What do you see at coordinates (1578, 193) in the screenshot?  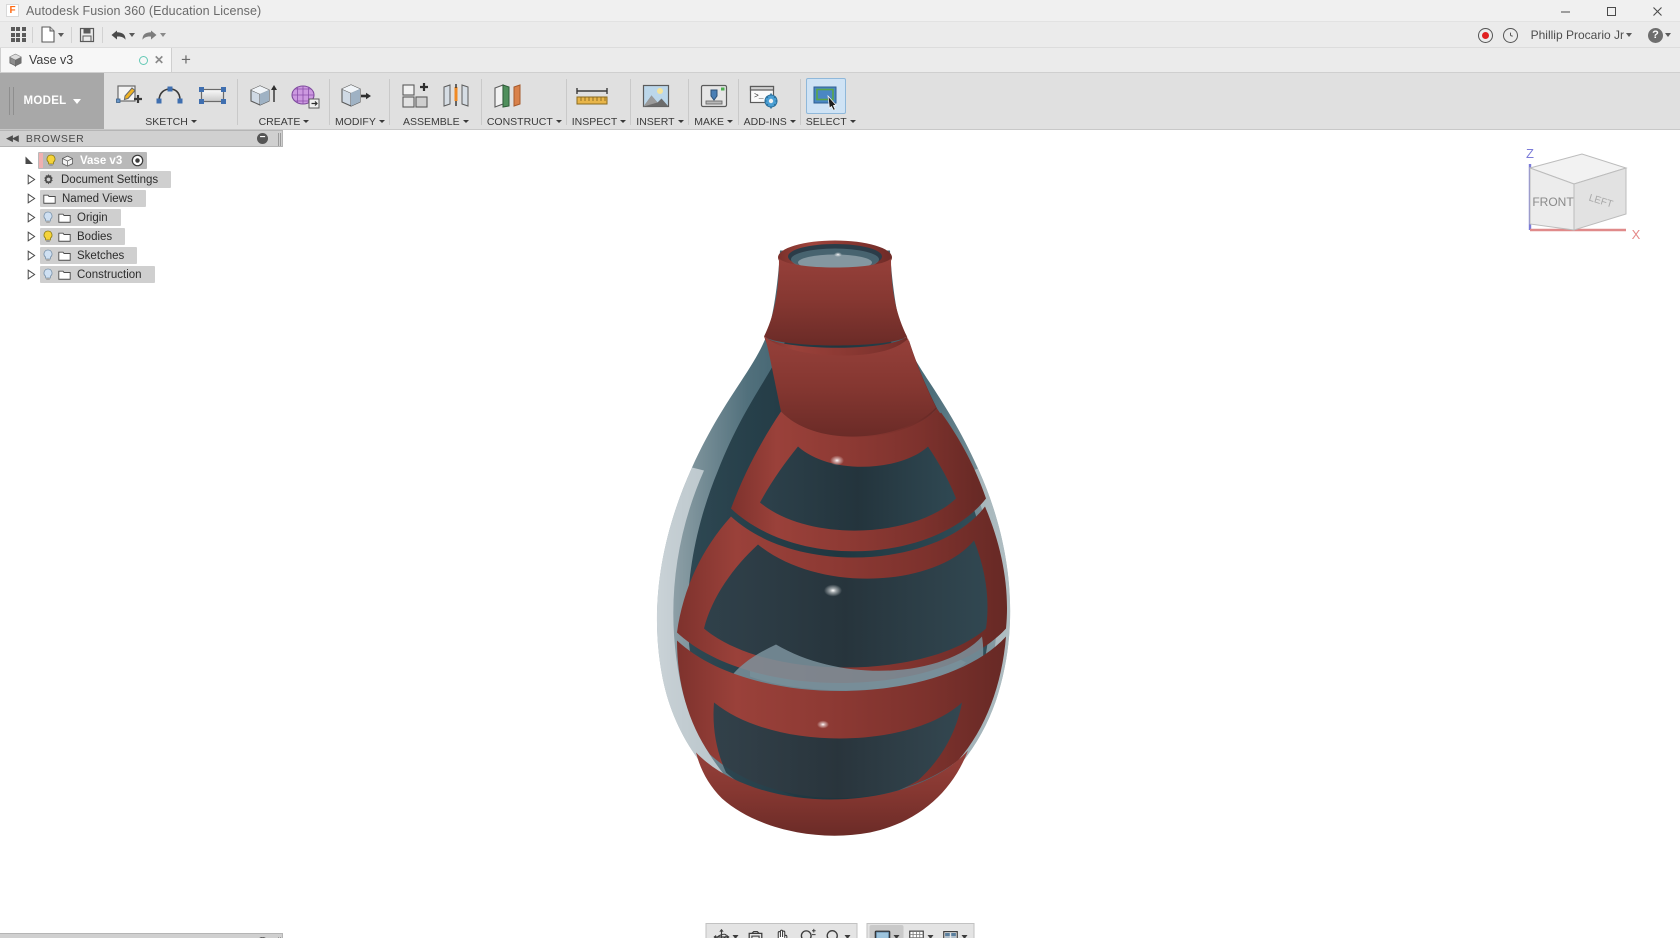 I see `view-cube: Z X FRONT LEFT` at bounding box center [1578, 193].